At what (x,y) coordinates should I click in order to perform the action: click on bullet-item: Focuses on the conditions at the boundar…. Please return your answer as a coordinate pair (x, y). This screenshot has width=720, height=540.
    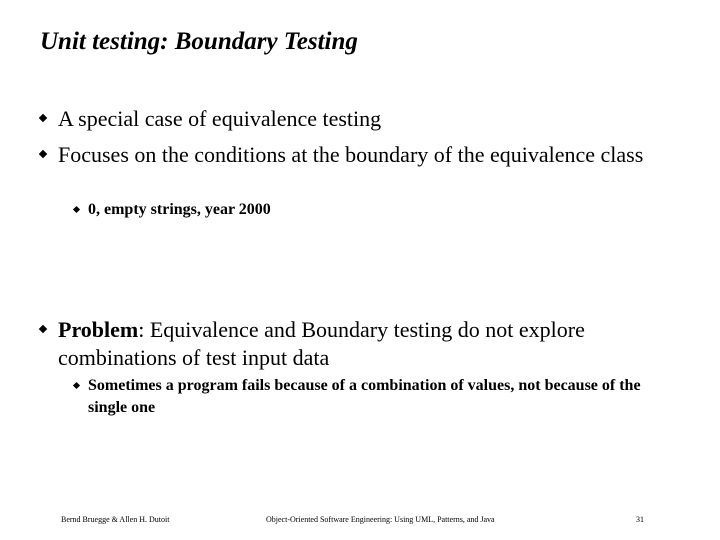
    Looking at the image, I should click on (348, 155).